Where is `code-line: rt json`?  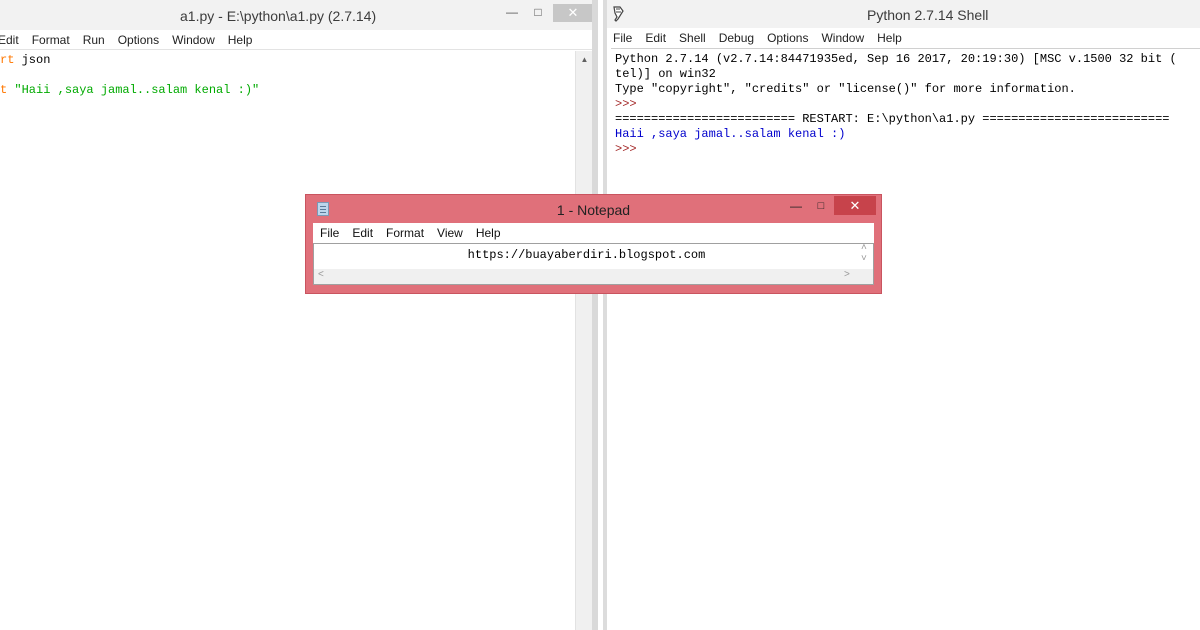 code-line: rt json is located at coordinates (25, 60).